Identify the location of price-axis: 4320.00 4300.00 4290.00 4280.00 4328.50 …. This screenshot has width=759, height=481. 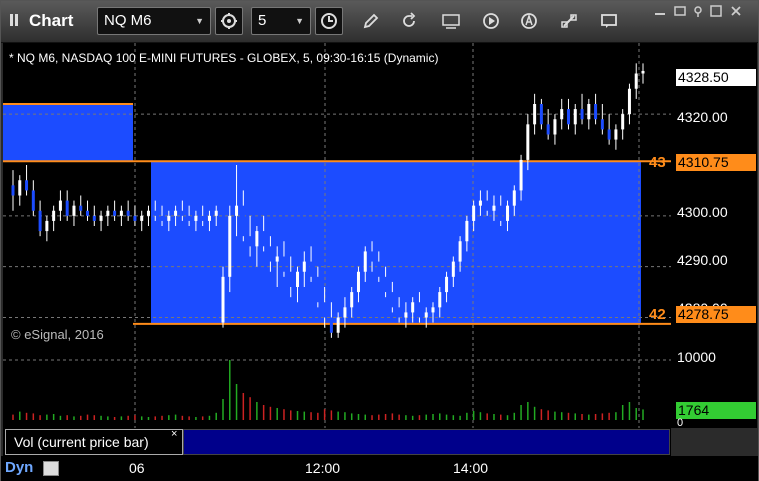
(714, 236).